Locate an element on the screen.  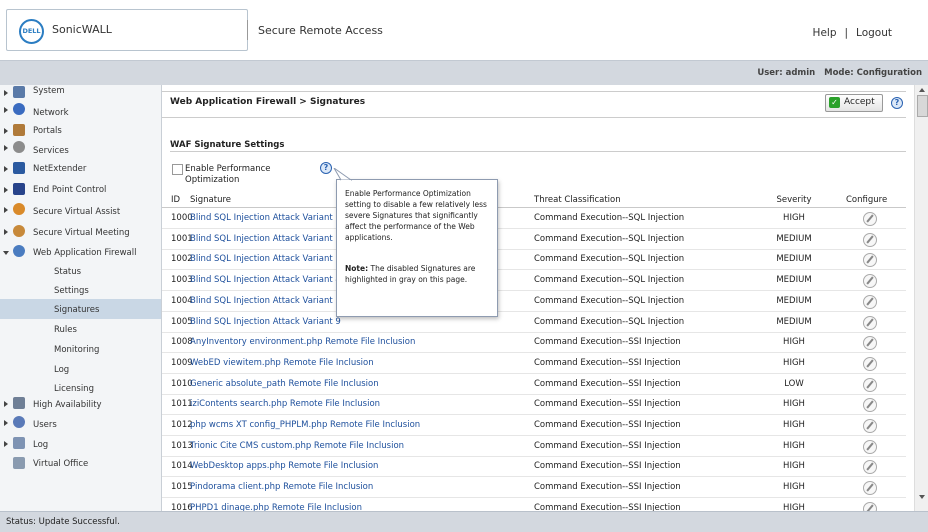
signature-link: Blind SQL Injection Attack Variant 3 is located at coordinates (265, 259).